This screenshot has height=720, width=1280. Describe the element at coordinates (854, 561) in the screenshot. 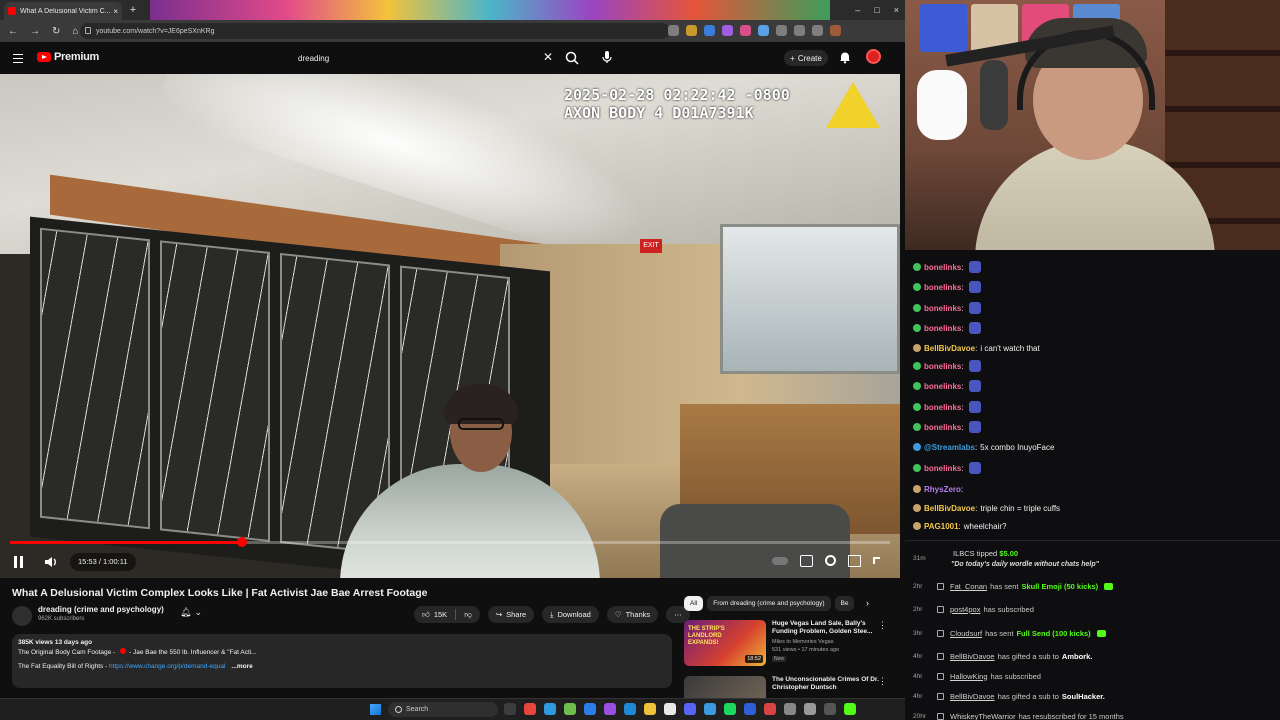

I see `miniplayer-icon` at that location.